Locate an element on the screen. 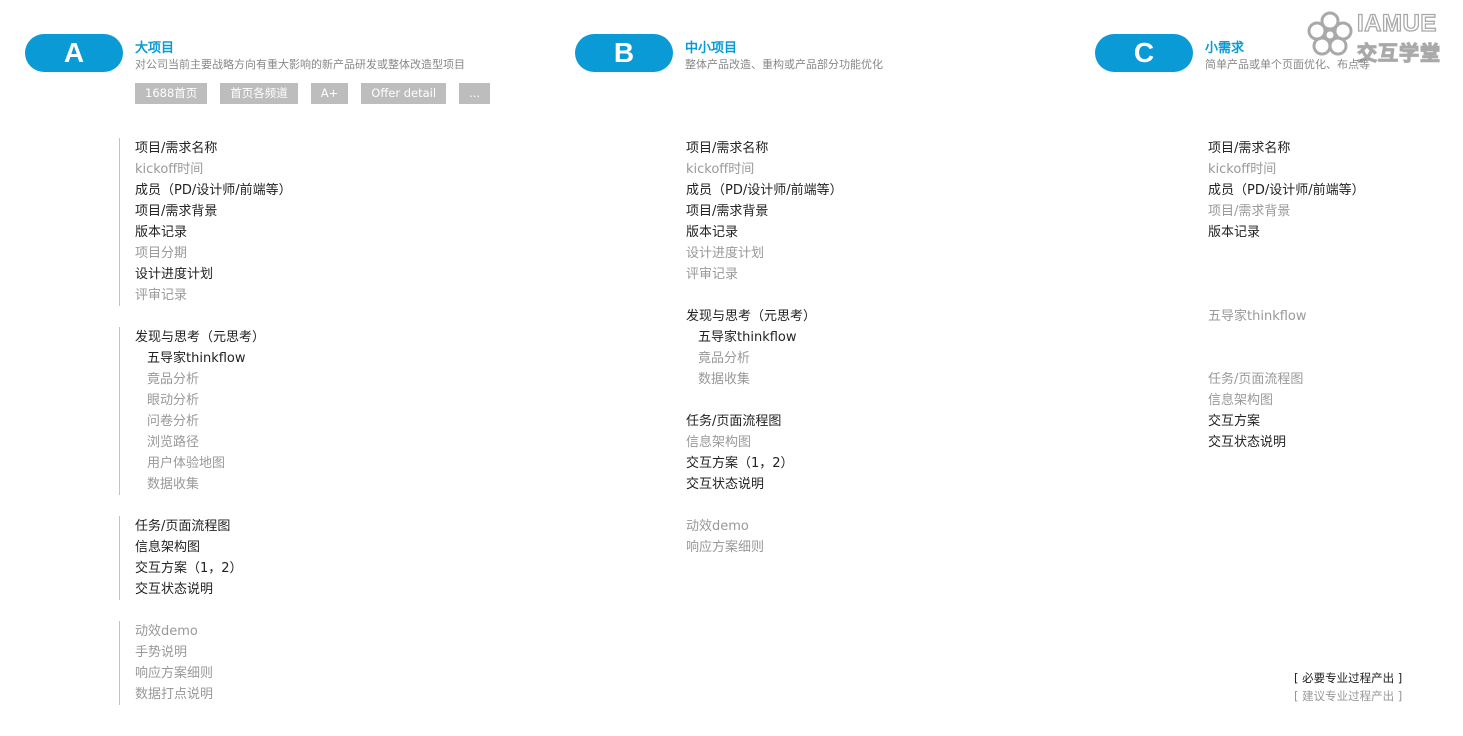 This screenshot has height=736, width=1463. deliverable-group-design: 任务/页面流程图 信息架构图 交互方案 交互状态说明 is located at coordinates (1255, 411).